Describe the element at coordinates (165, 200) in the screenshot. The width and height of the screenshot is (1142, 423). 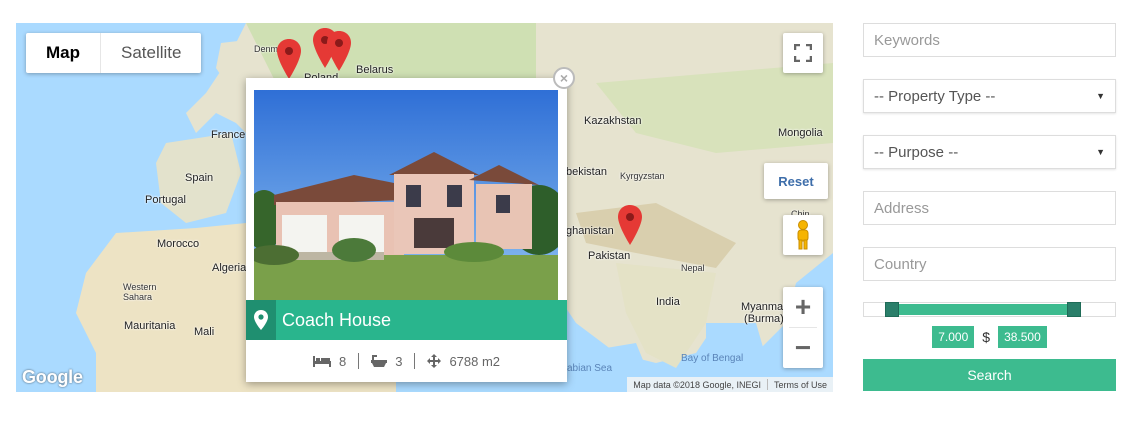
I see `map-label-portugal: Portugal` at that location.